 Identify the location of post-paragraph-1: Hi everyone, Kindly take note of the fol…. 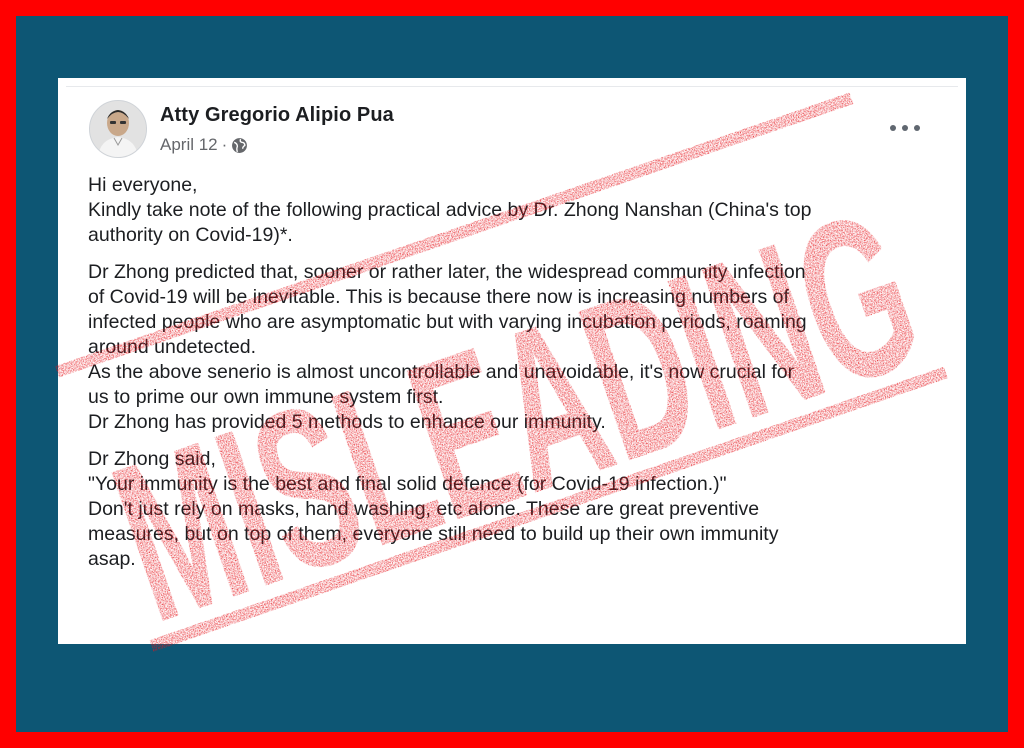
(518, 210).